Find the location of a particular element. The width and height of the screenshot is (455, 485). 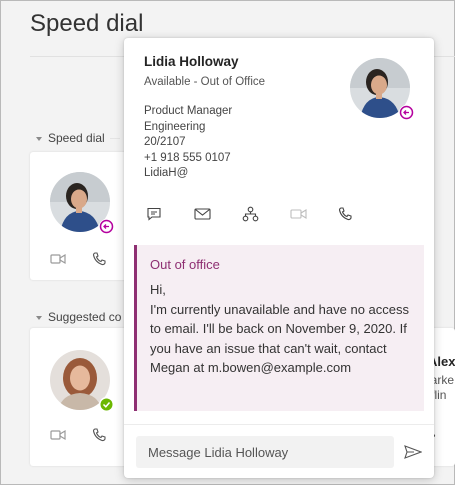

contact-actions is located at coordinates (266, 216).